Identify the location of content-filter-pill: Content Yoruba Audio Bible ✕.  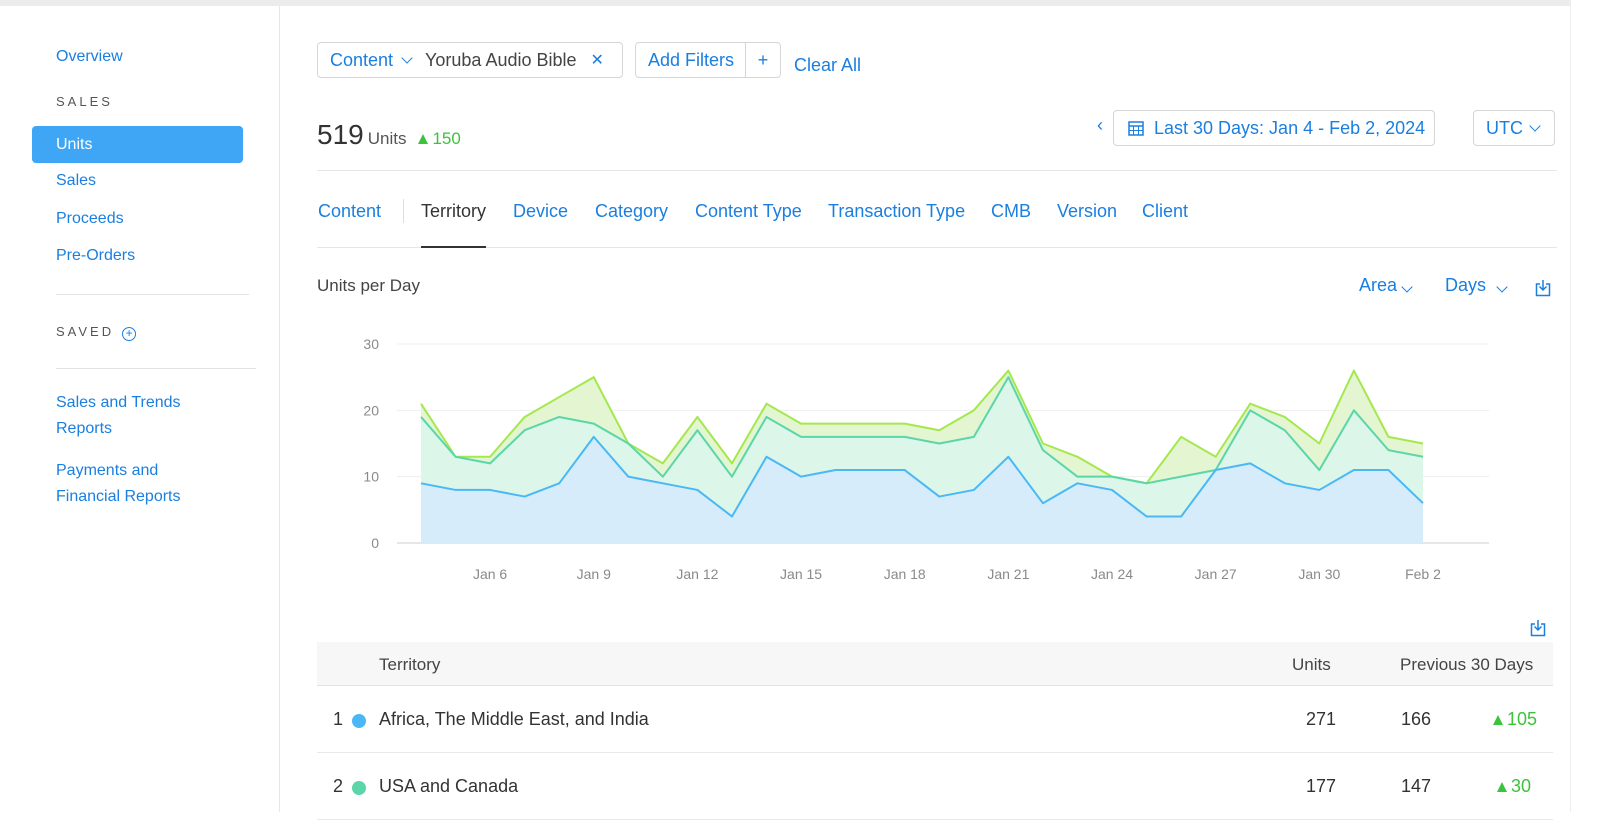
(470, 60).